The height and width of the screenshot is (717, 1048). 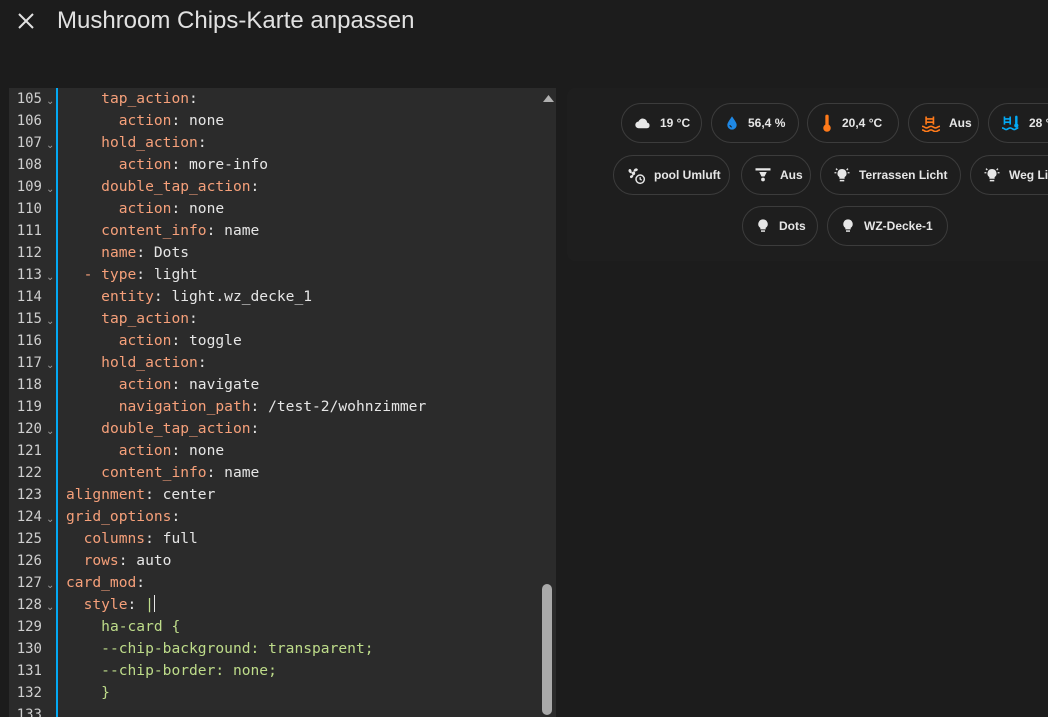 What do you see at coordinates (119, 252) in the screenshot?
I see `yaml-key: name` at bounding box center [119, 252].